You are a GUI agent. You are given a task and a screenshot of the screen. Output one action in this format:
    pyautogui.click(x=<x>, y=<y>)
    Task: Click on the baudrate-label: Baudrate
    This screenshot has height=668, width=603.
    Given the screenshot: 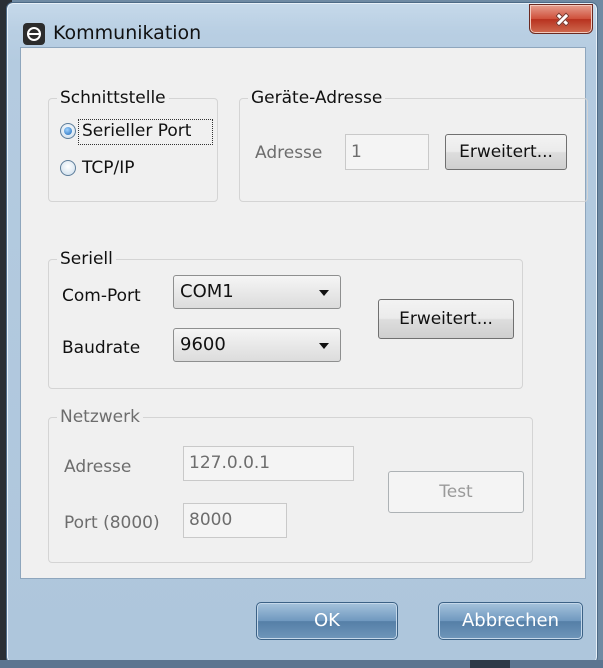 What is the action you would take?
    pyautogui.click(x=101, y=348)
    